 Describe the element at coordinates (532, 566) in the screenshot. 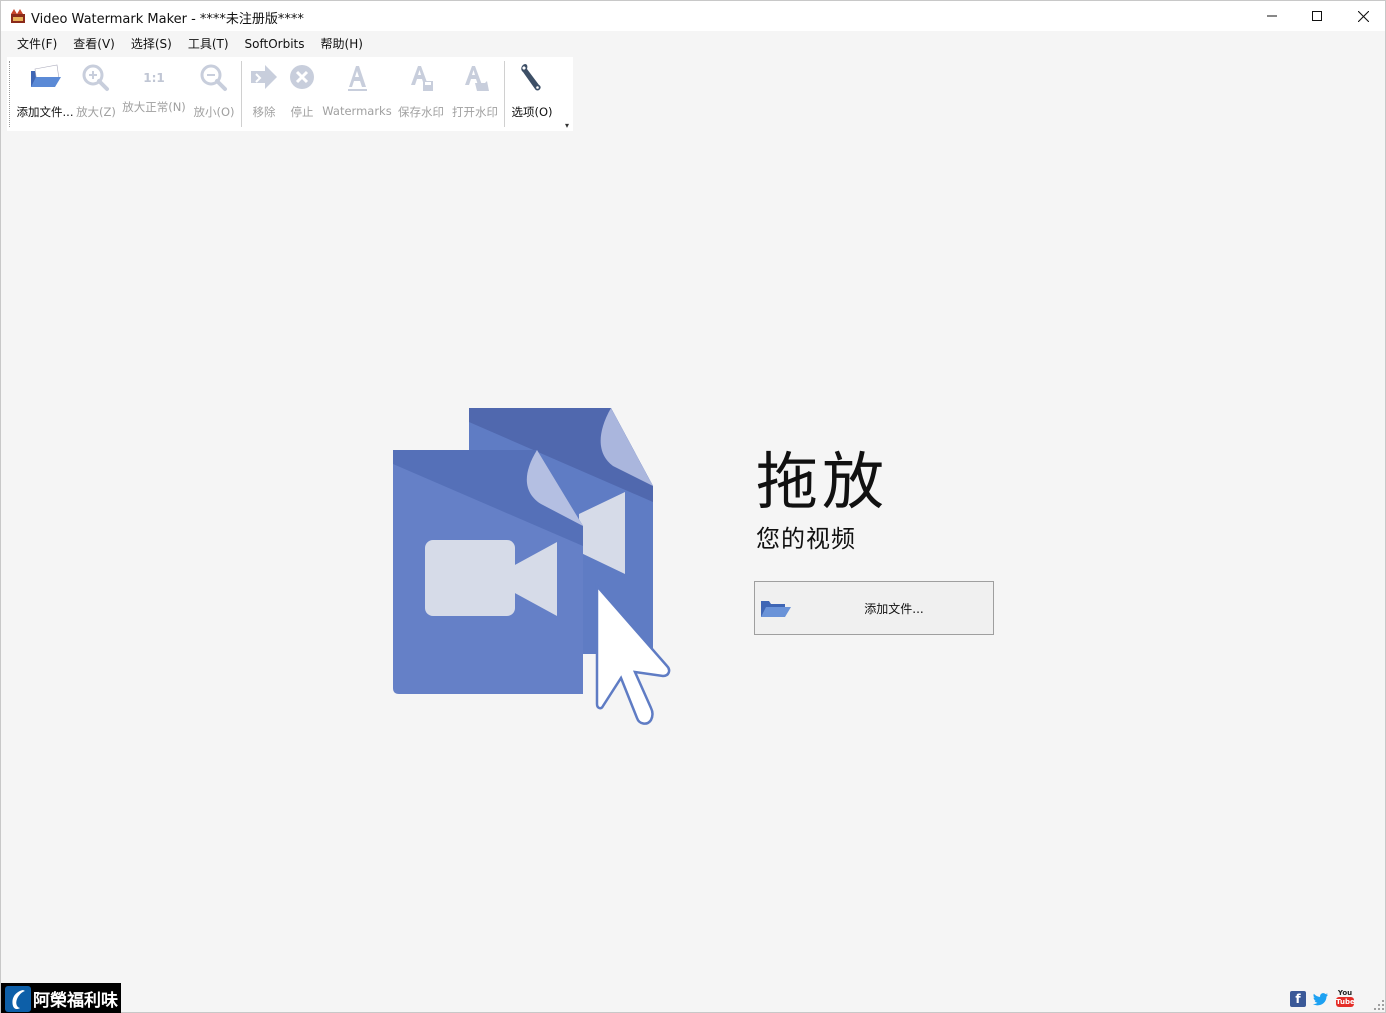

I see `video-files-illustration` at that location.